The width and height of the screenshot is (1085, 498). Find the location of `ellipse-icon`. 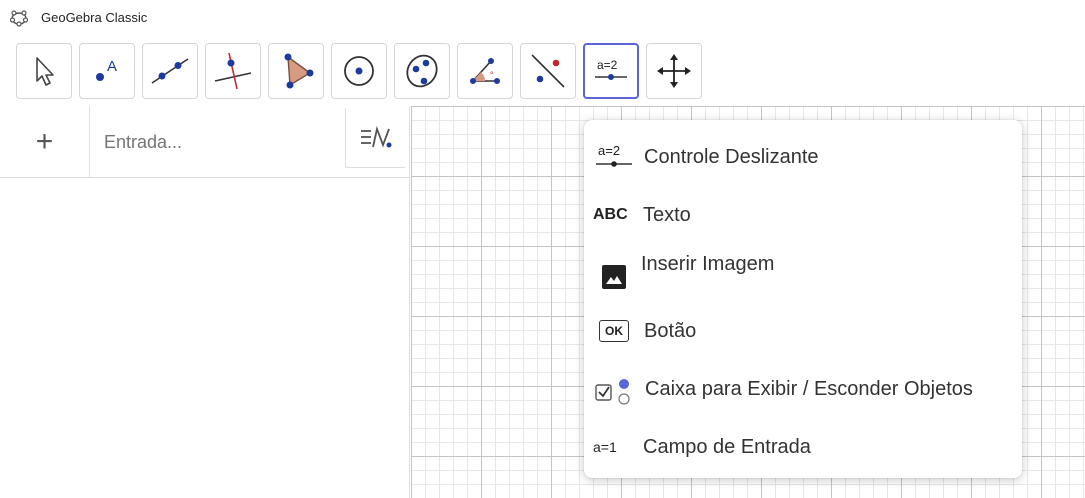

ellipse-icon is located at coordinates (422, 71).